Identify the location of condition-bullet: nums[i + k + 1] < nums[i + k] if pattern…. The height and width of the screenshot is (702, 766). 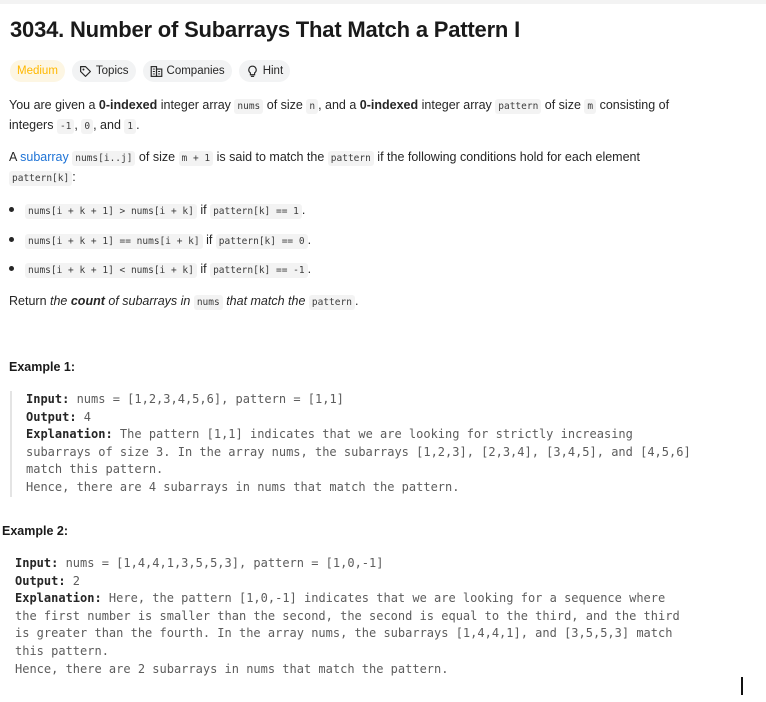
(160, 270).